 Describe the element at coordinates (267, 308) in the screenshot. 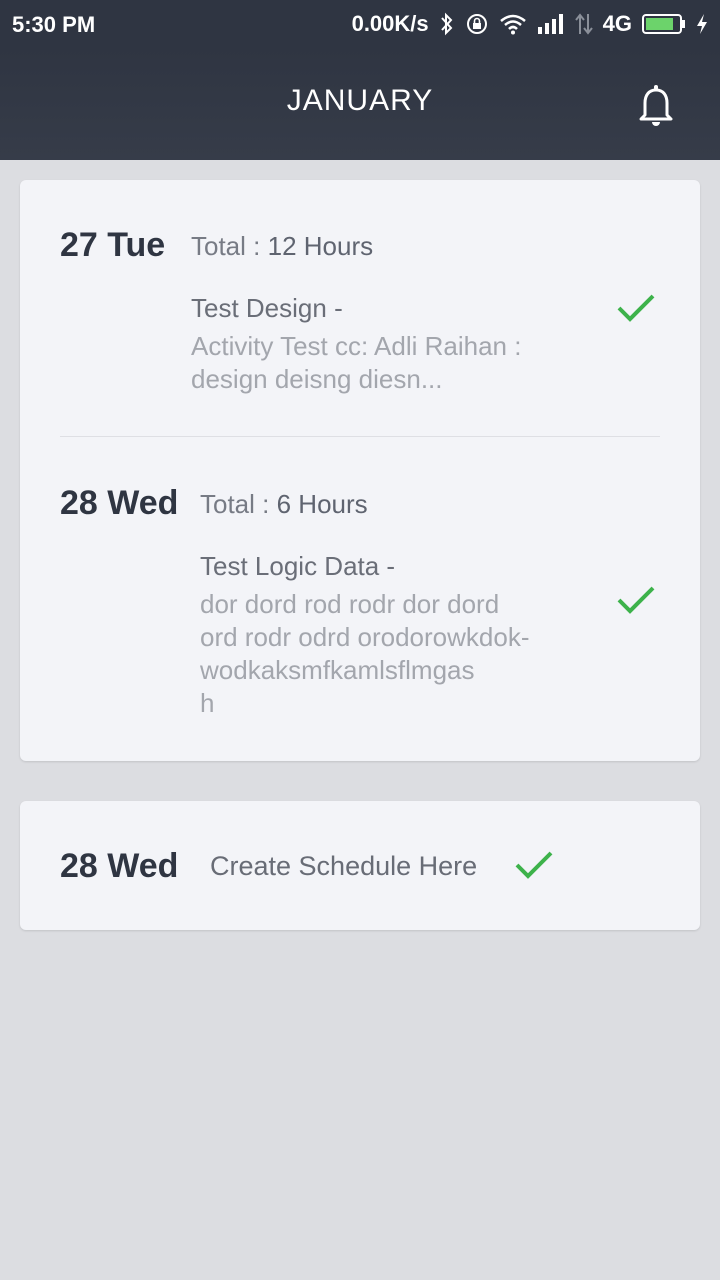

I see `activity-title: Test Design -` at that location.